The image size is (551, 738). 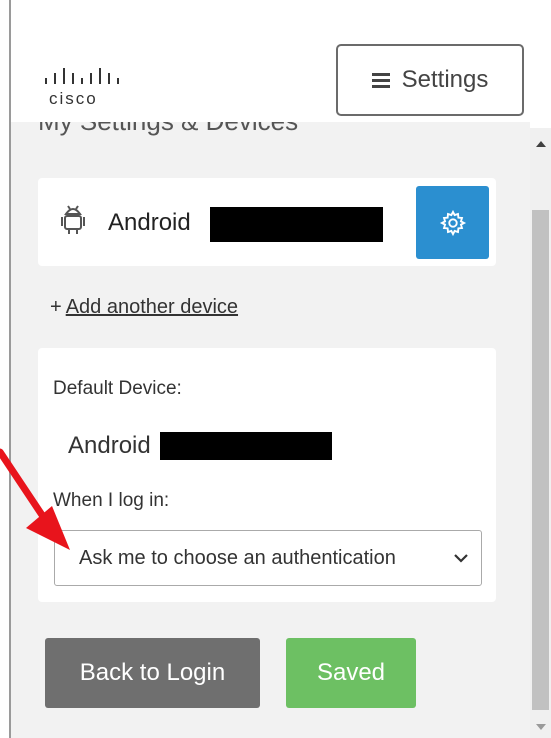 What do you see at coordinates (237, 558) in the screenshot?
I see `authentication-select-value: Ask me to choose an authentication` at bounding box center [237, 558].